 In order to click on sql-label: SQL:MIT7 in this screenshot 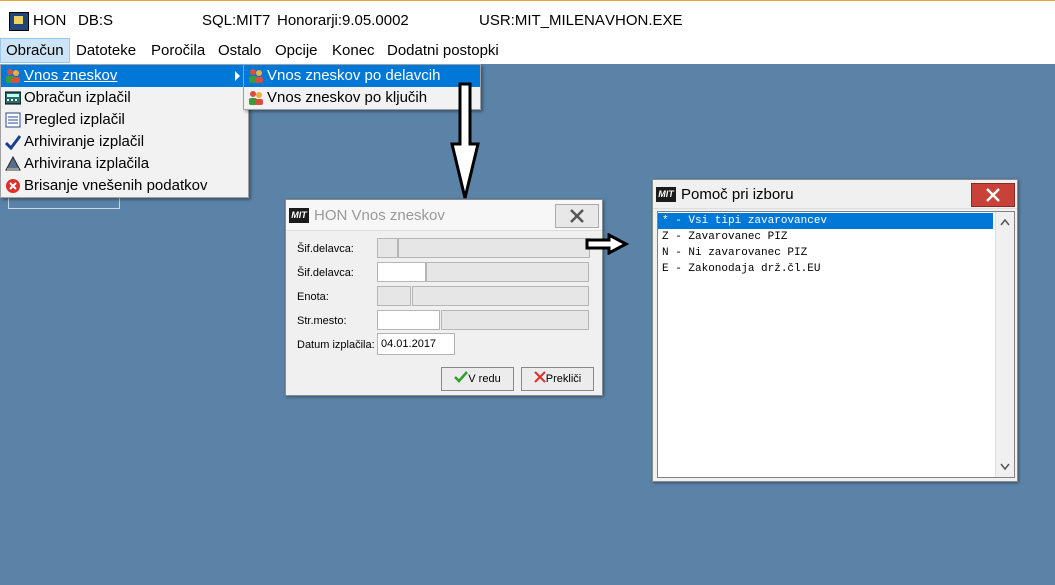, I will do `click(236, 20)`.